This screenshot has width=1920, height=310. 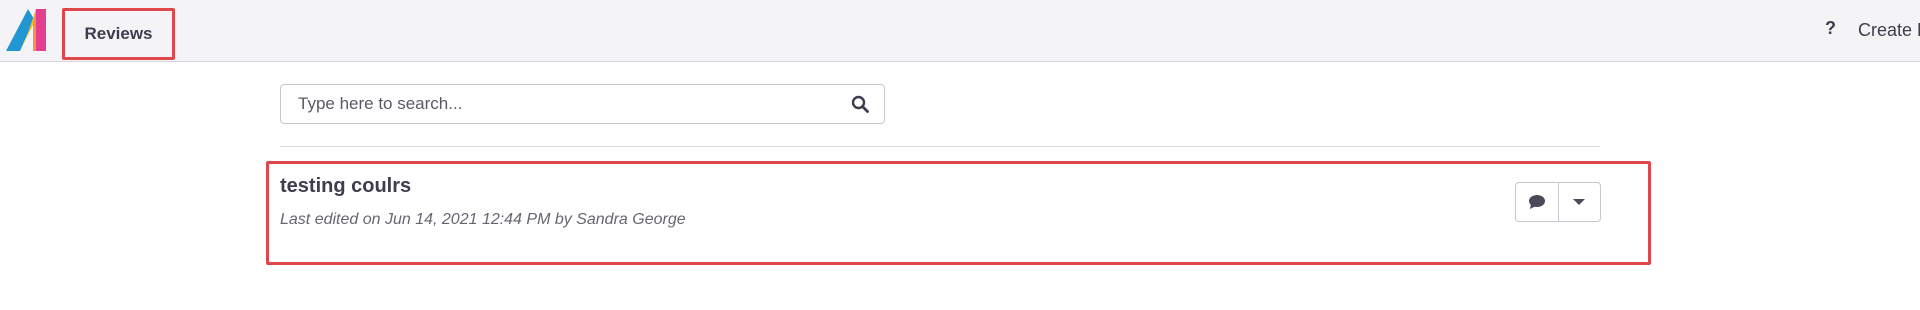 I want to click on review-title: testing coulrs, so click(x=345, y=186).